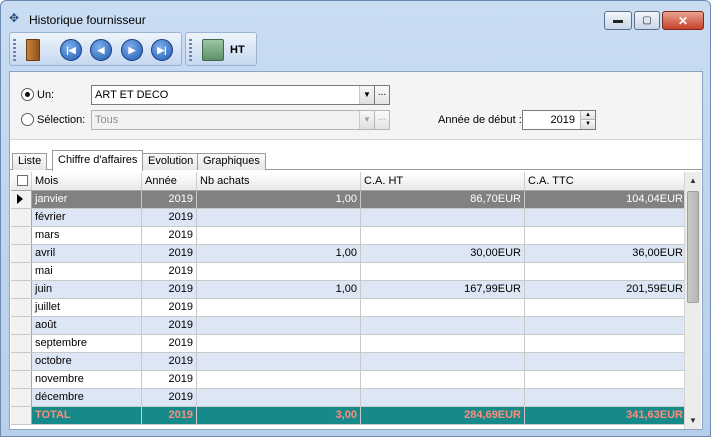  What do you see at coordinates (86, 181) in the screenshot?
I see `column-header-mois: Mois` at bounding box center [86, 181].